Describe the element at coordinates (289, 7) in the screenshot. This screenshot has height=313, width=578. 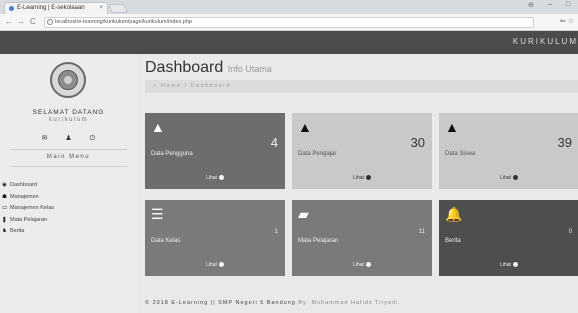
I see `browser-tab-bar: E-Learning | E-sekolaaan × ⊖ – □` at that location.